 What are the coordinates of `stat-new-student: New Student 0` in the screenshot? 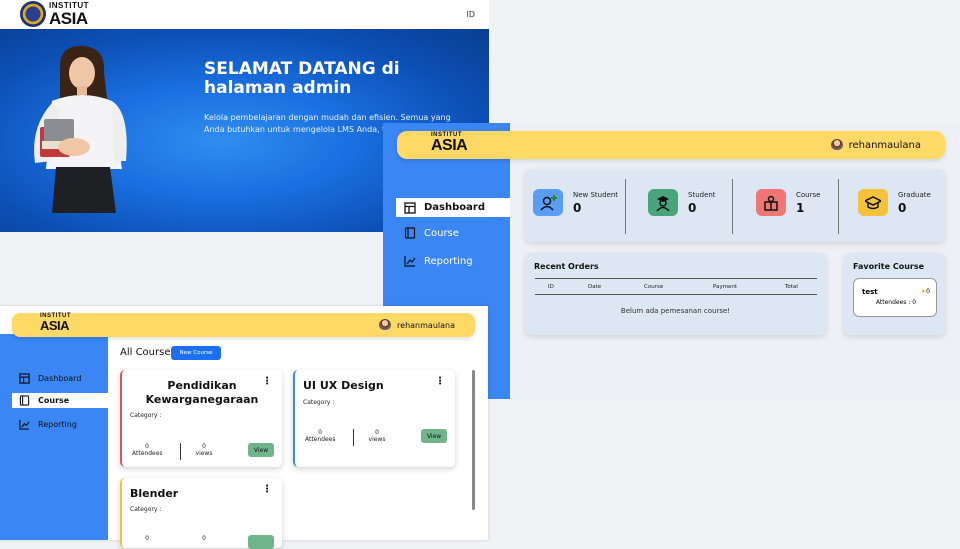 It's located at (575, 202).